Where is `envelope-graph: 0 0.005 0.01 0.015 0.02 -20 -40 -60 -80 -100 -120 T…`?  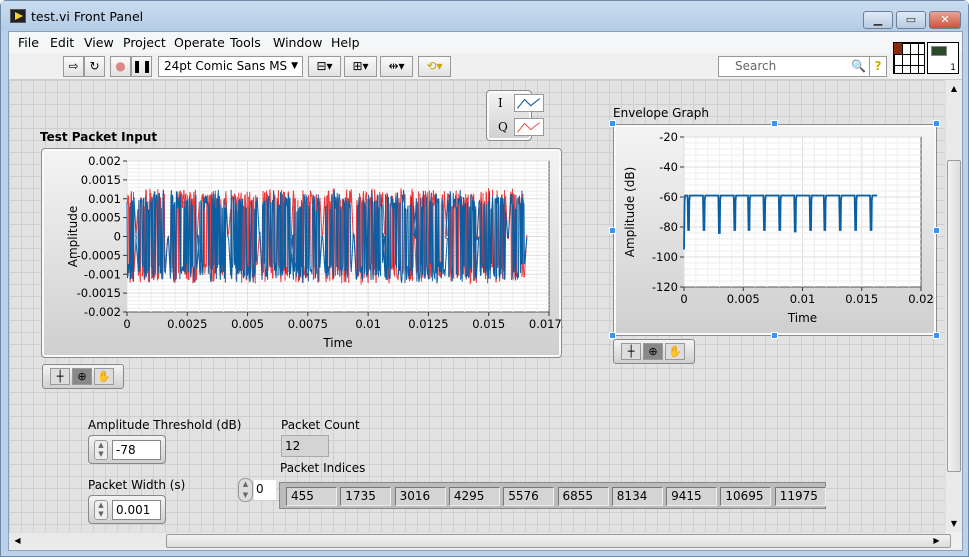 envelope-graph: 0 0.005 0.01 0.015 0.02 -20 -40 -60 -80 -100 -120 T… is located at coordinates (775, 230).